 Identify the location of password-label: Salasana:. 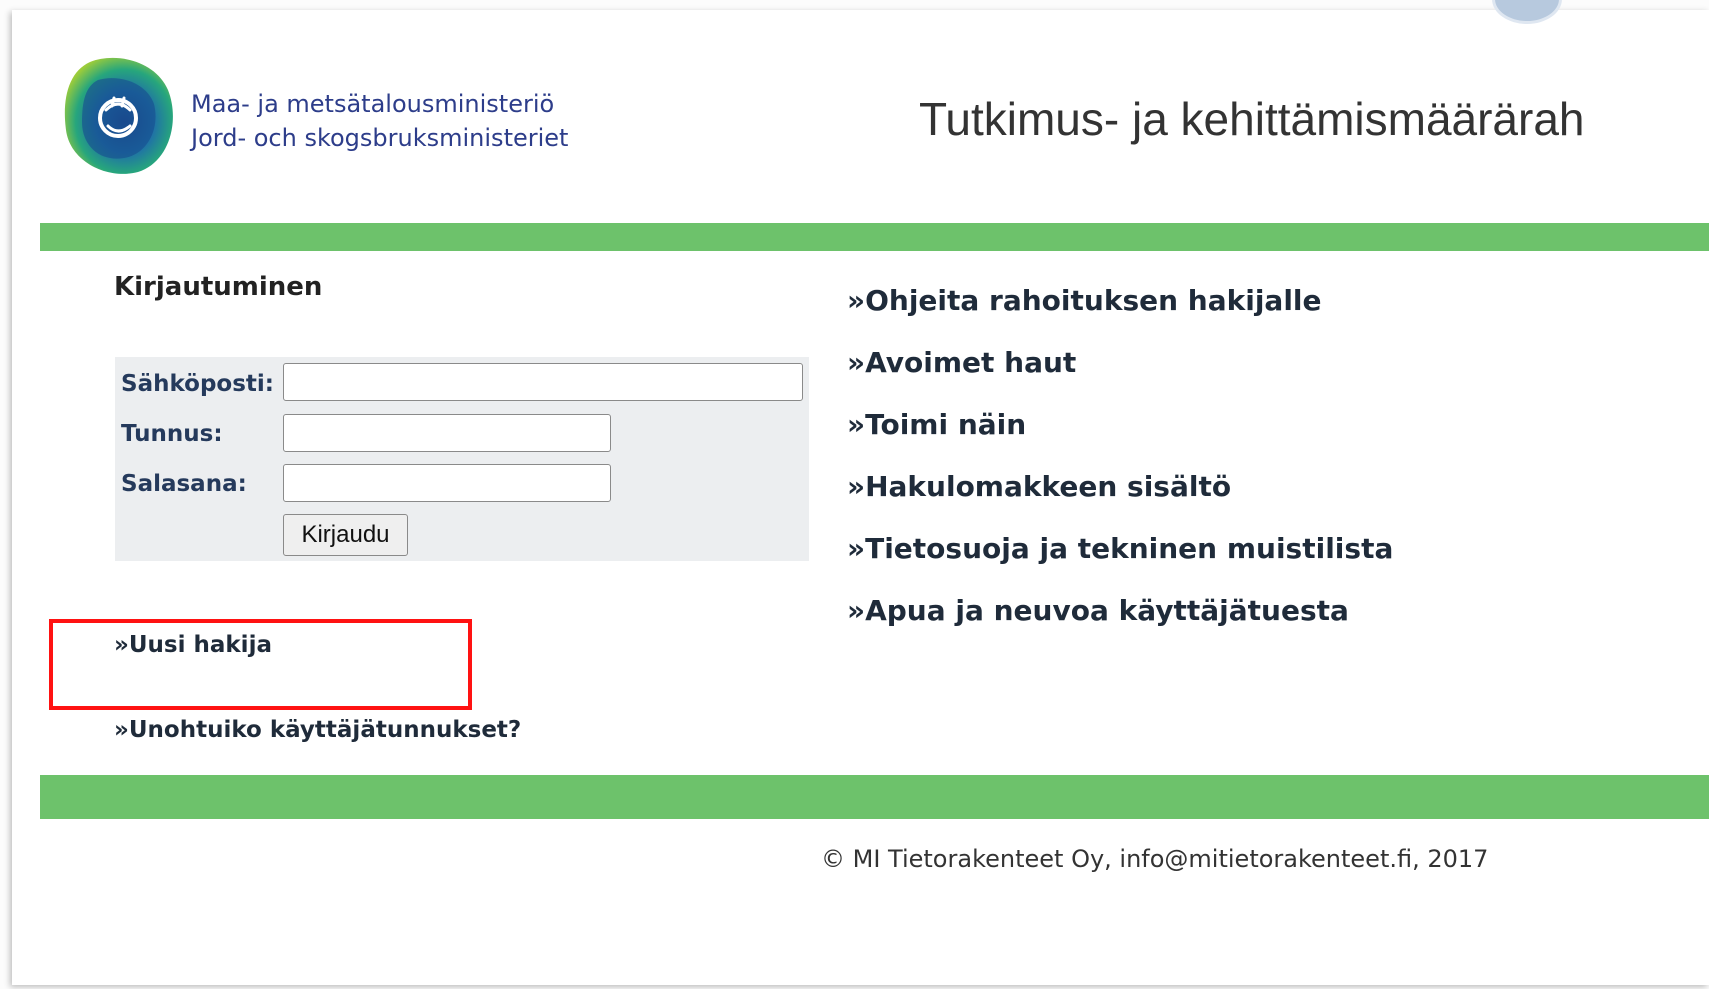
(184, 484).